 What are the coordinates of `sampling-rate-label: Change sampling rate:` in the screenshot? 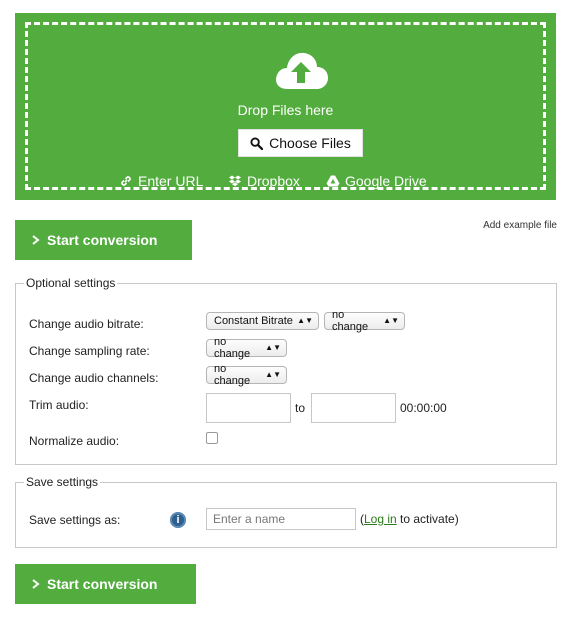 It's located at (89, 351).